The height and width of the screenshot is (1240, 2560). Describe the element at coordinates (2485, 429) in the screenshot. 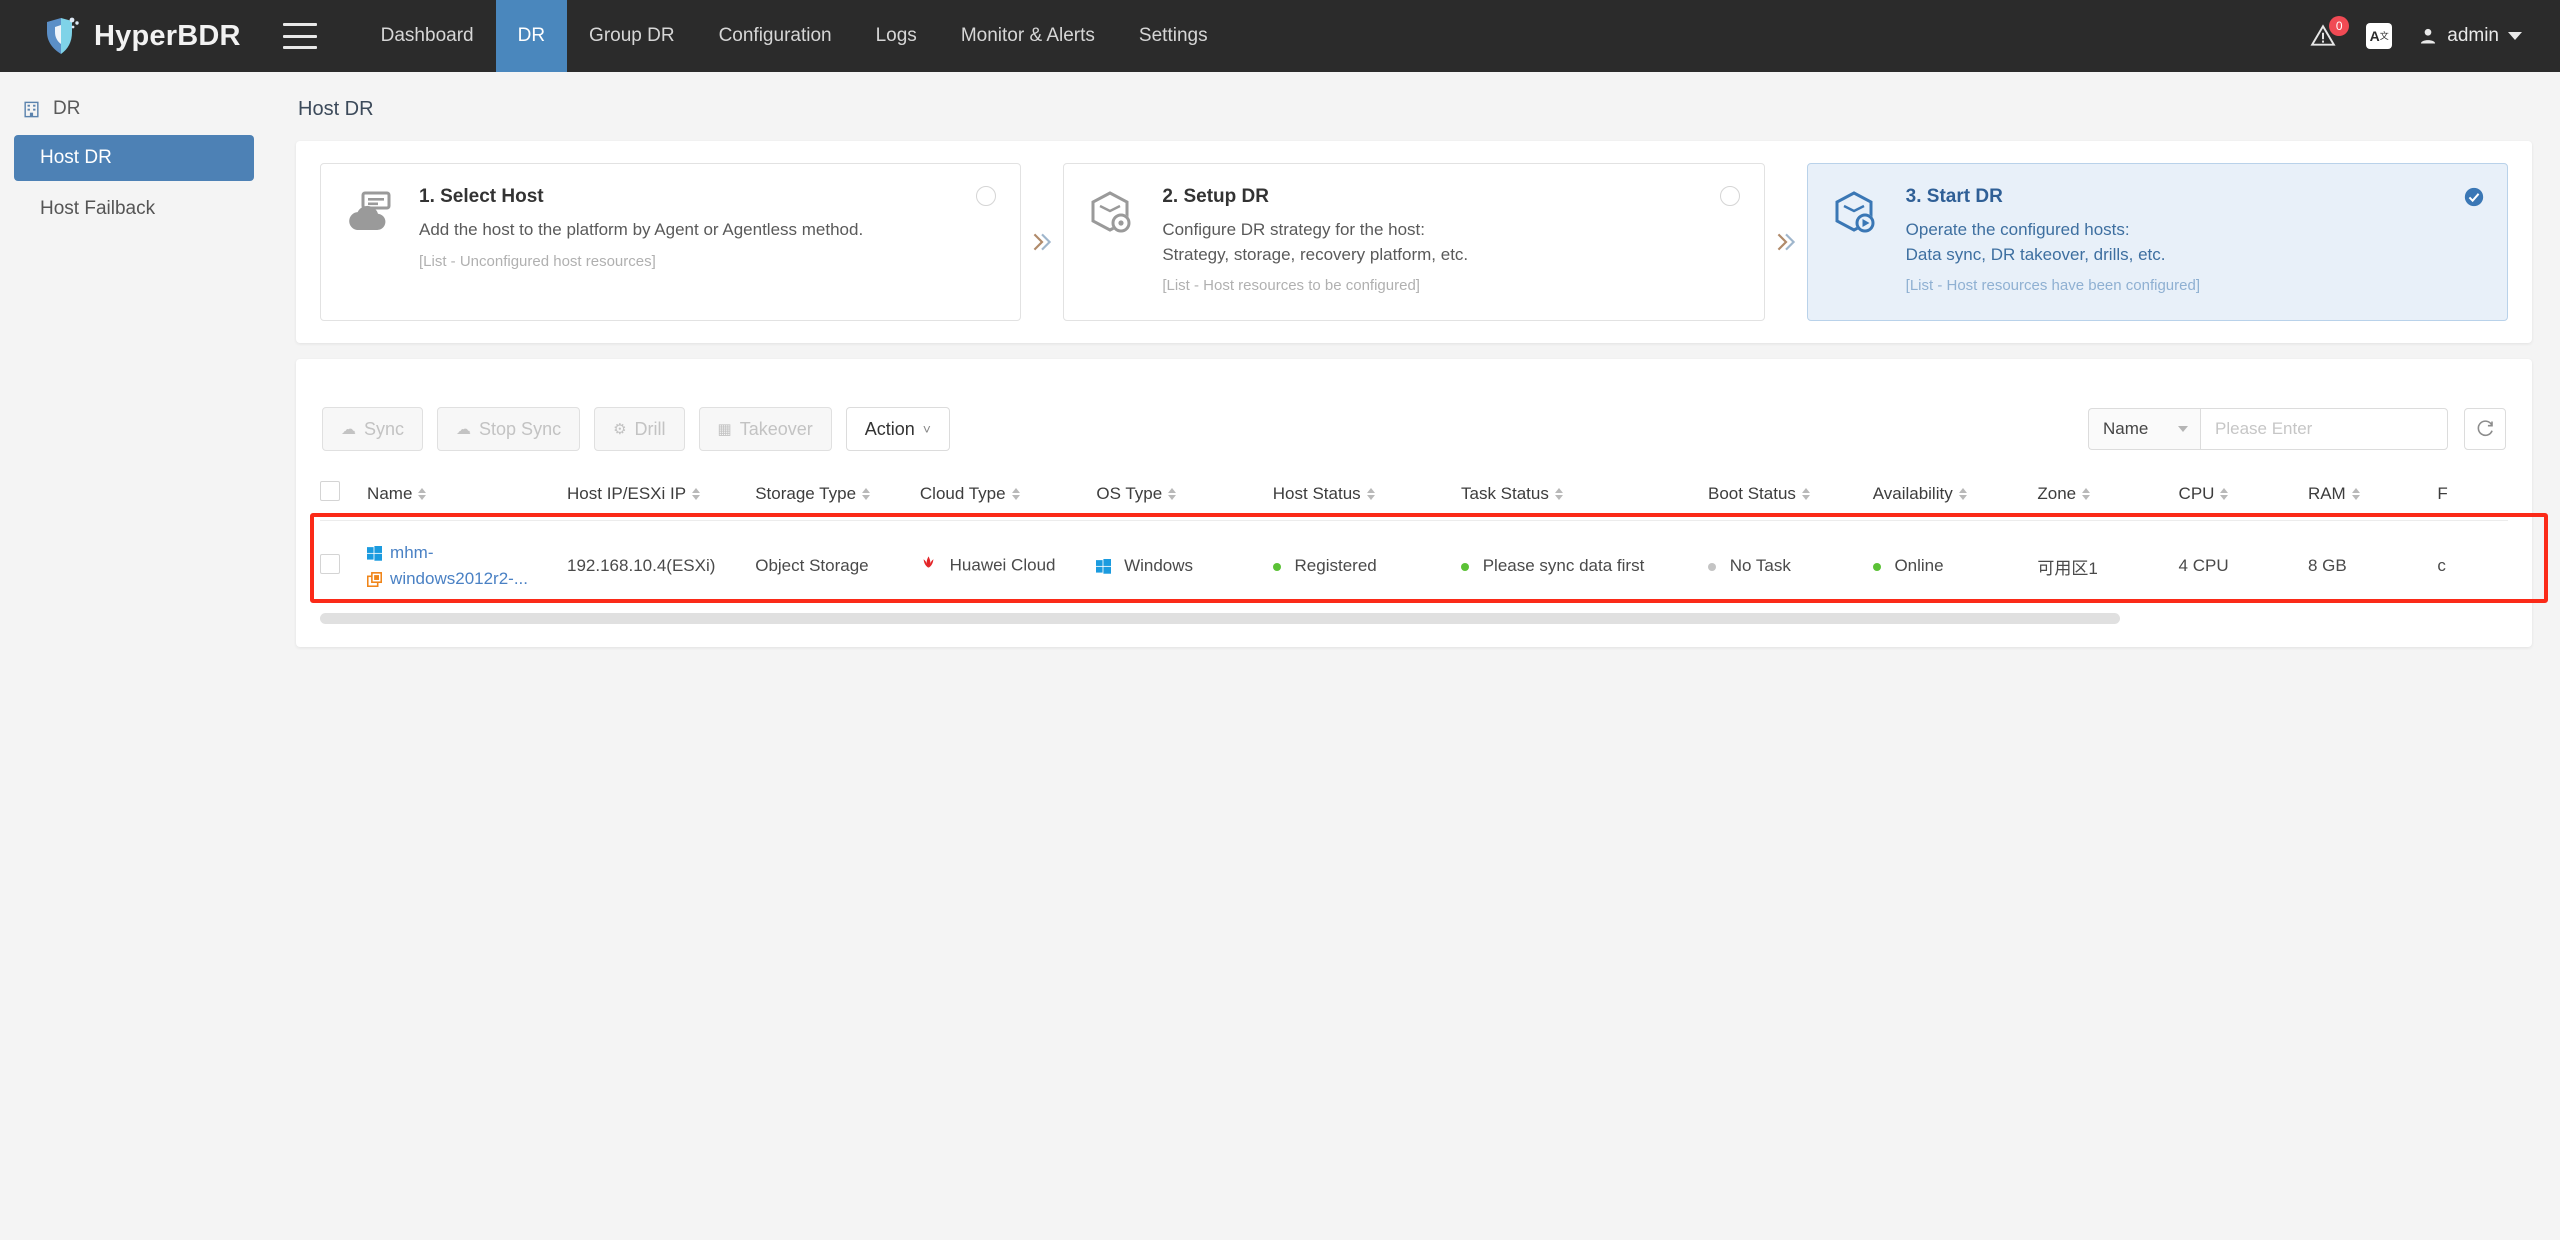

I see `refresh-button` at that location.